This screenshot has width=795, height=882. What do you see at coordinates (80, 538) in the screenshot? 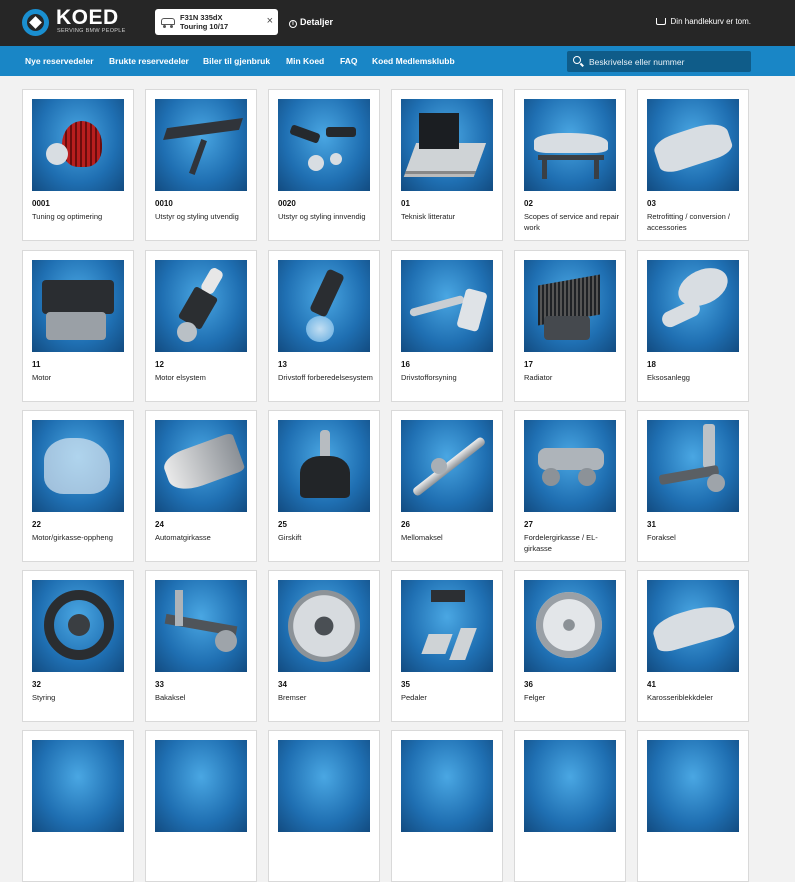
I see `category-name: Motor/girkasse-oppheng` at bounding box center [80, 538].